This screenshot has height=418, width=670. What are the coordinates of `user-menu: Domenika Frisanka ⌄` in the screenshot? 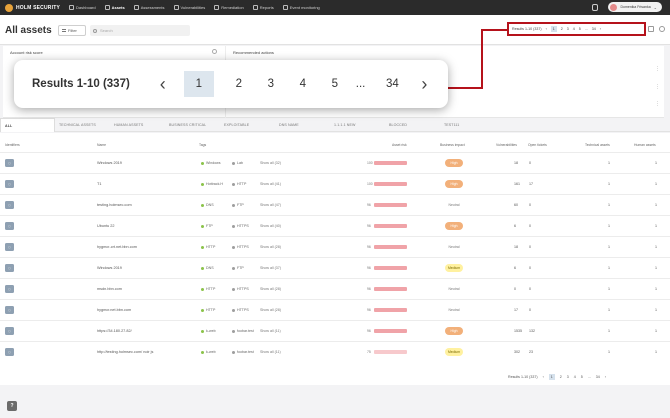 It's located at (635, 7).